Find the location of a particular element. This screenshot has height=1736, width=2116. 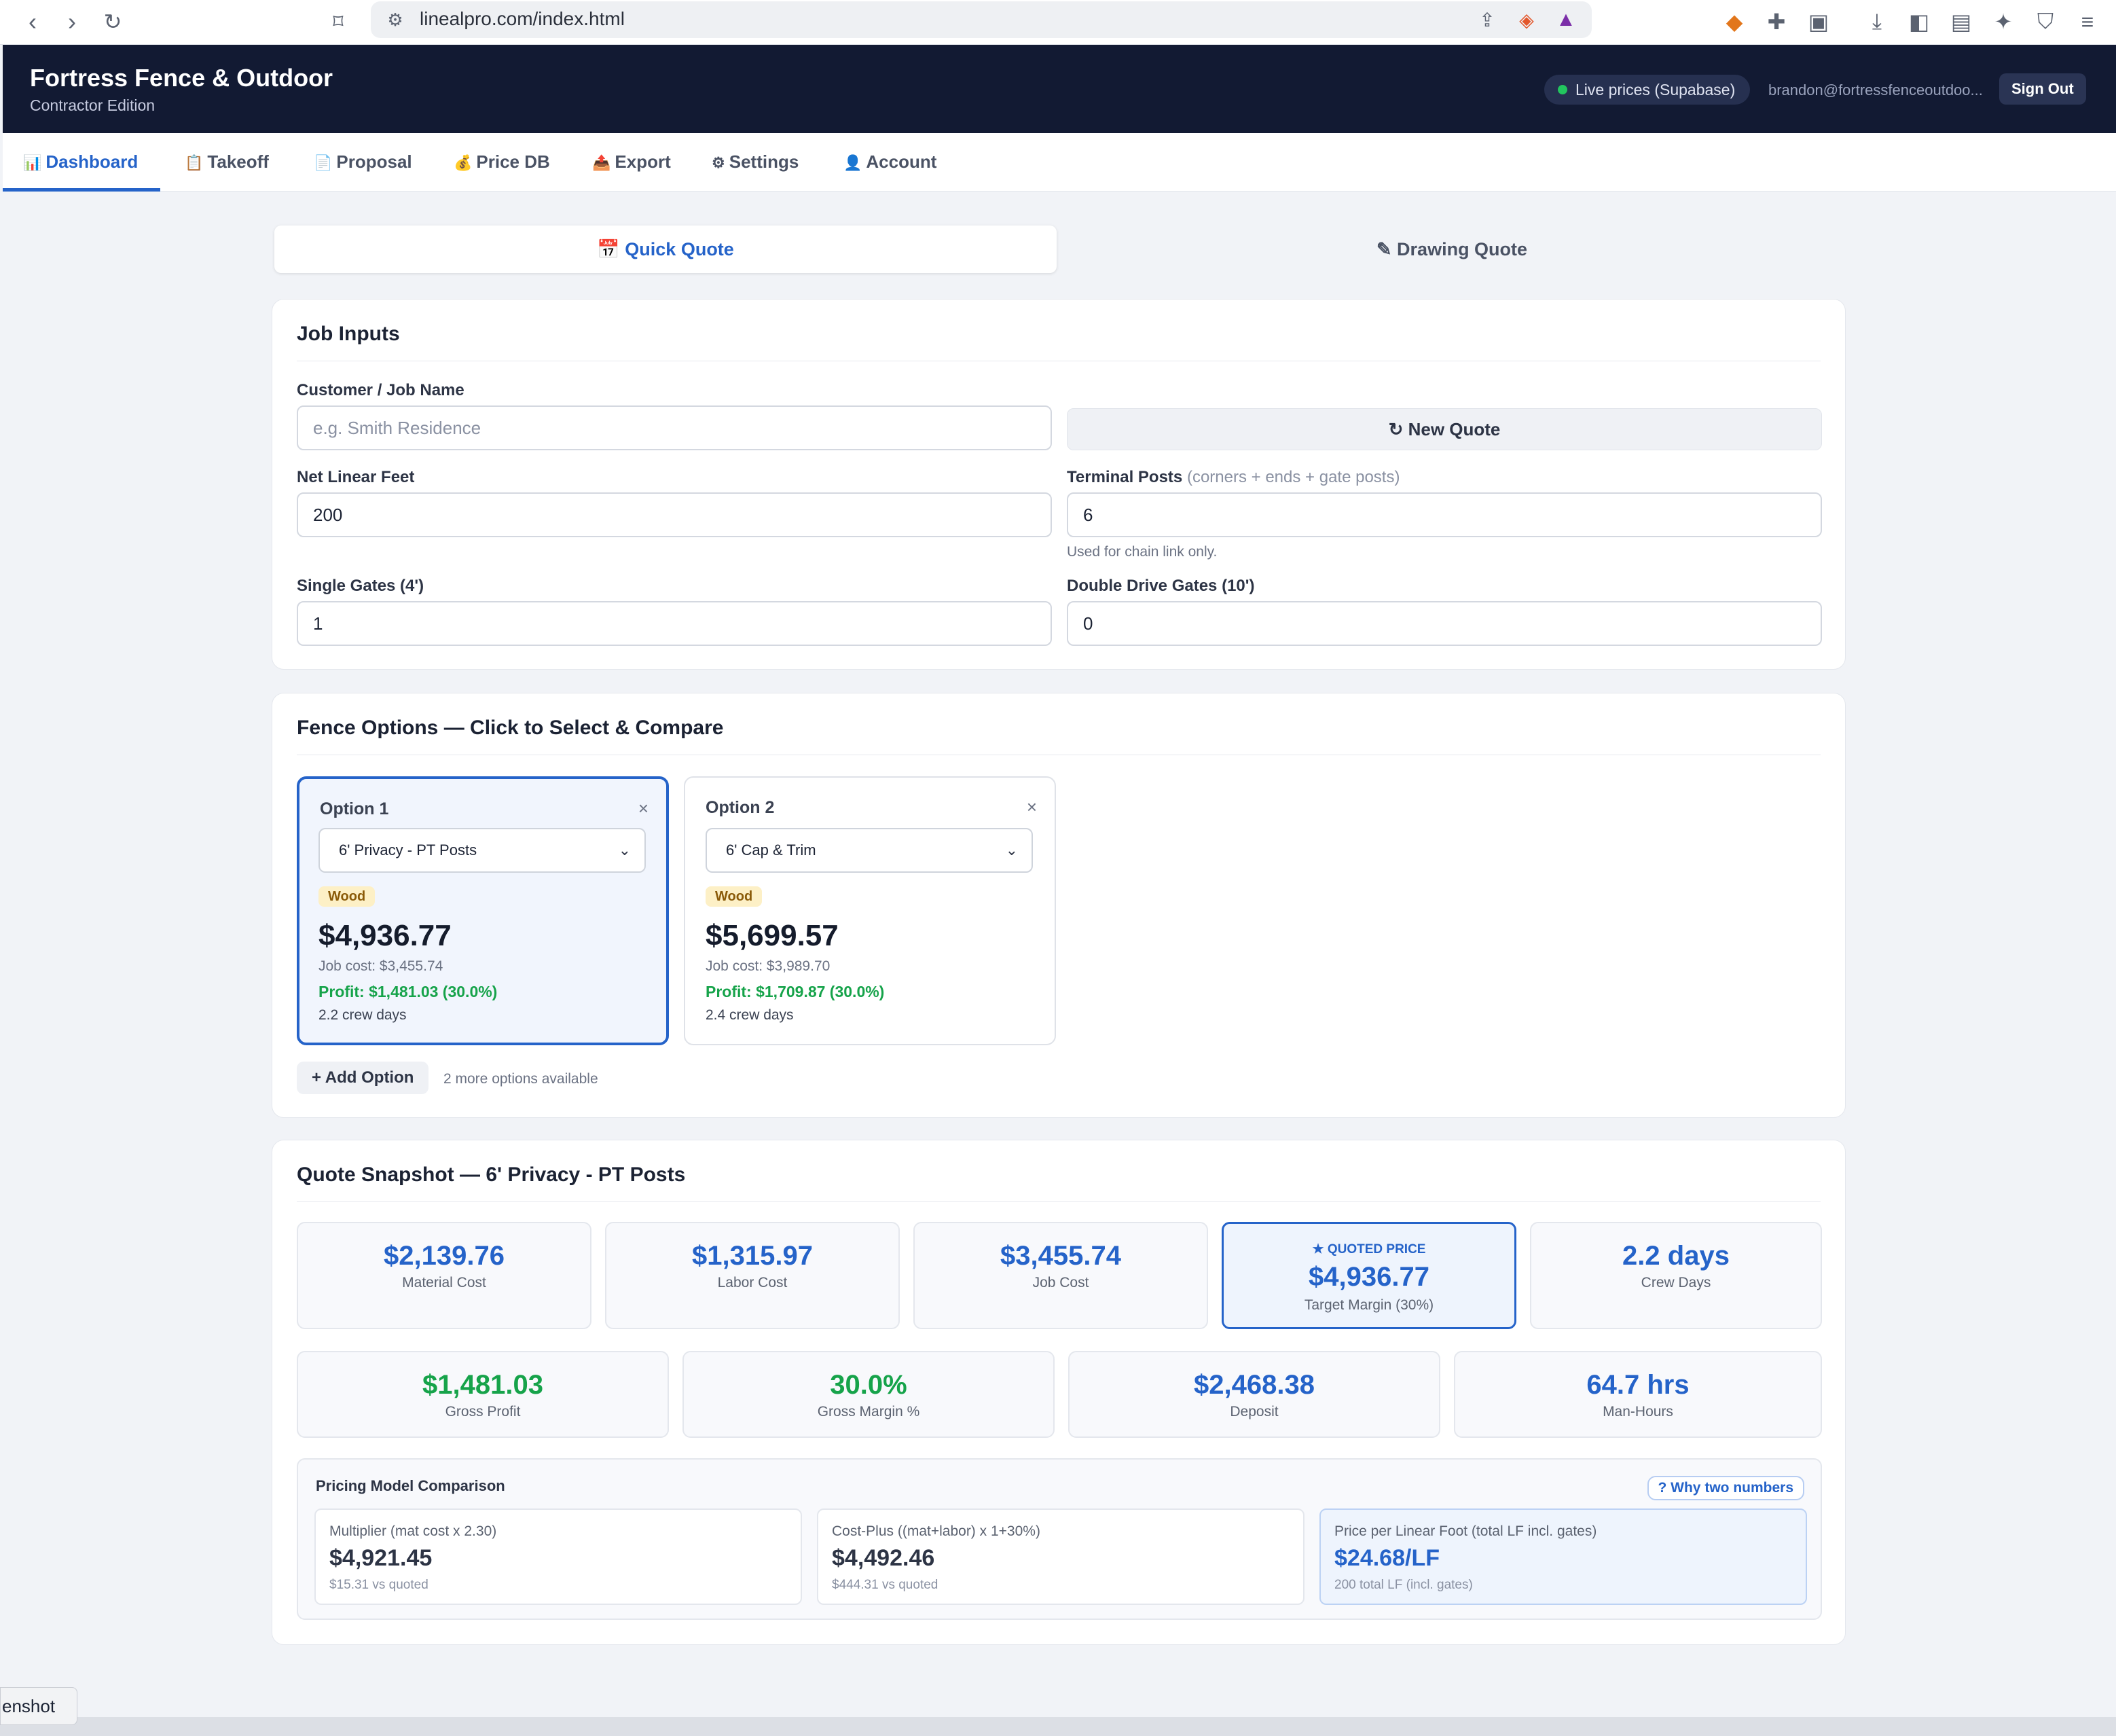

tab-label: Proposal is located at coordinates (374, 161).